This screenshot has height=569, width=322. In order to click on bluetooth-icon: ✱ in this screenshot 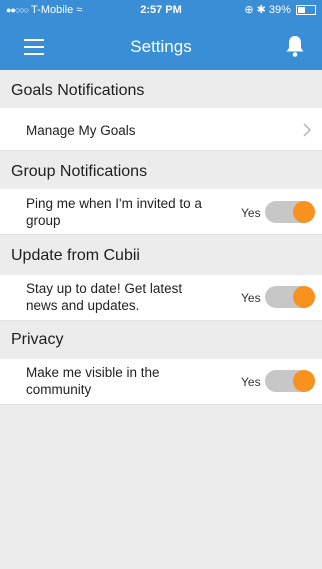, I will do `click(261, 10)`.